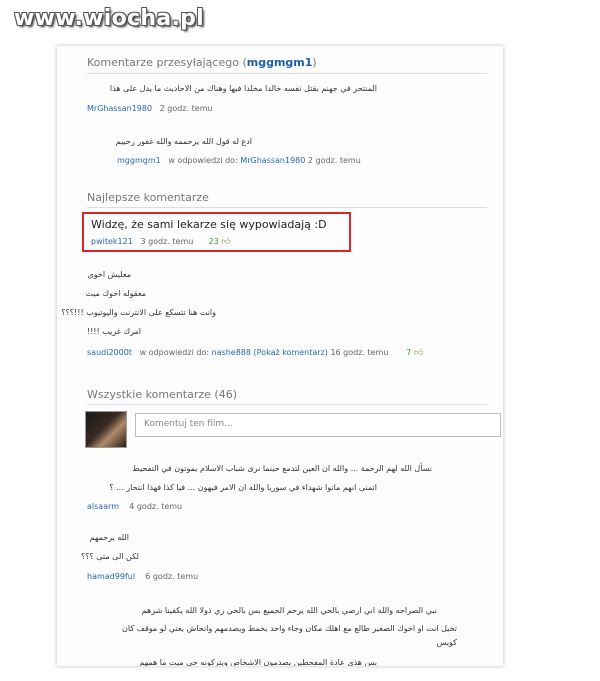  Describe the element at coordinates (106, 429) in the screenshot. I see `user-avatar` at that location.